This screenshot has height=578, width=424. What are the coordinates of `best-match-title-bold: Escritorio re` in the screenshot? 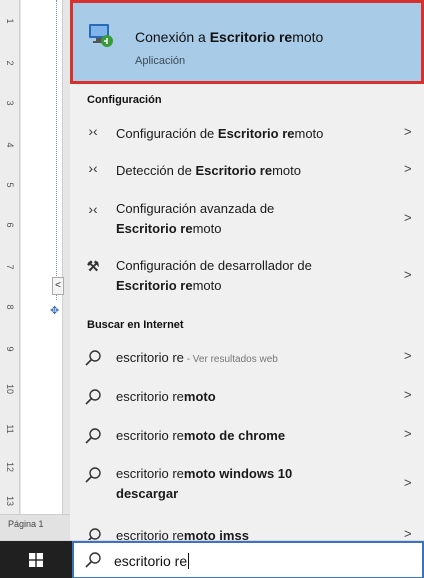 It's located at (251, 37).